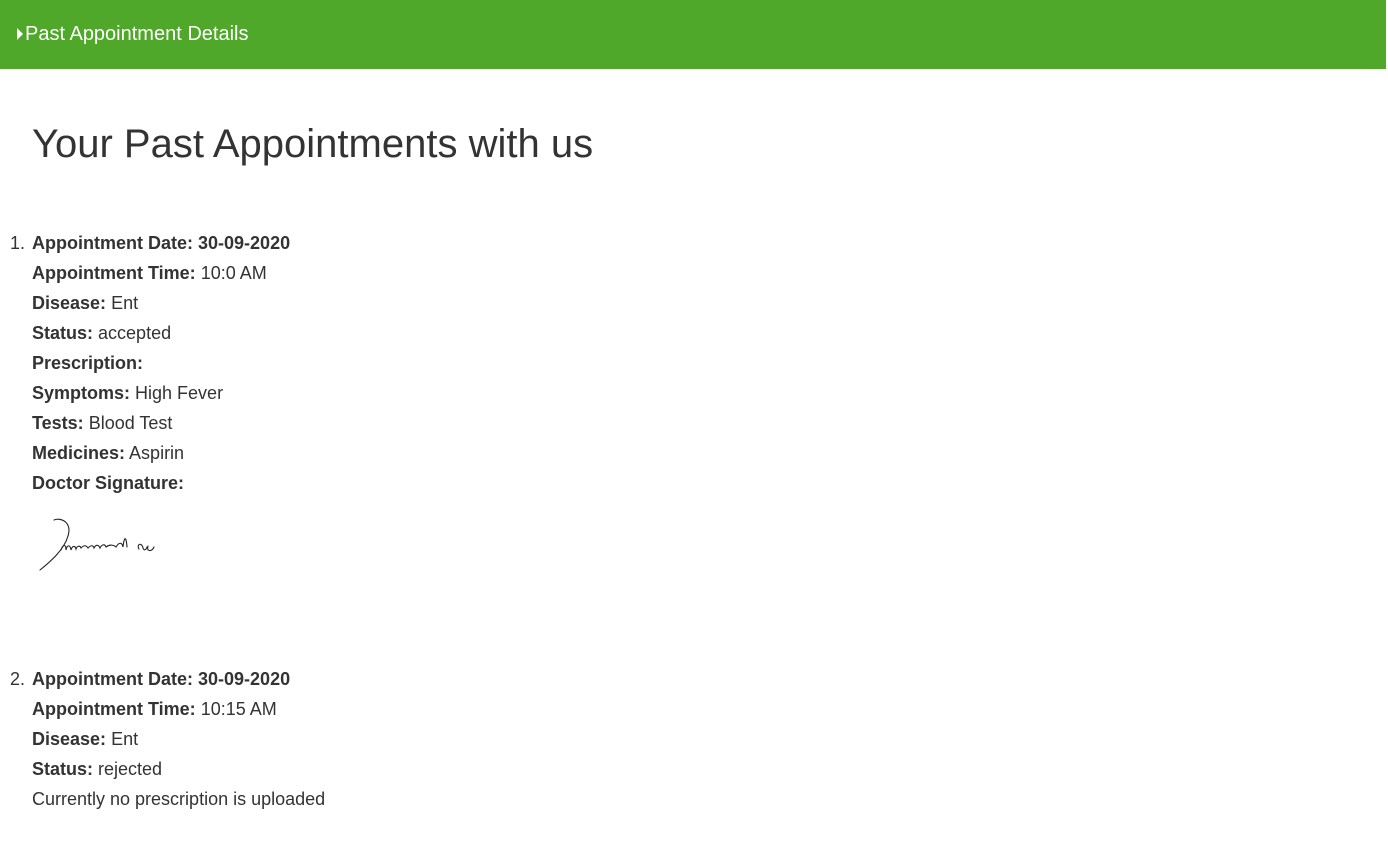 The height and width of the screenshot is (855, 1388). Describe the element at coordinates (18, 679) in the screenshot. I see `appointment-number: 2.` at that location.